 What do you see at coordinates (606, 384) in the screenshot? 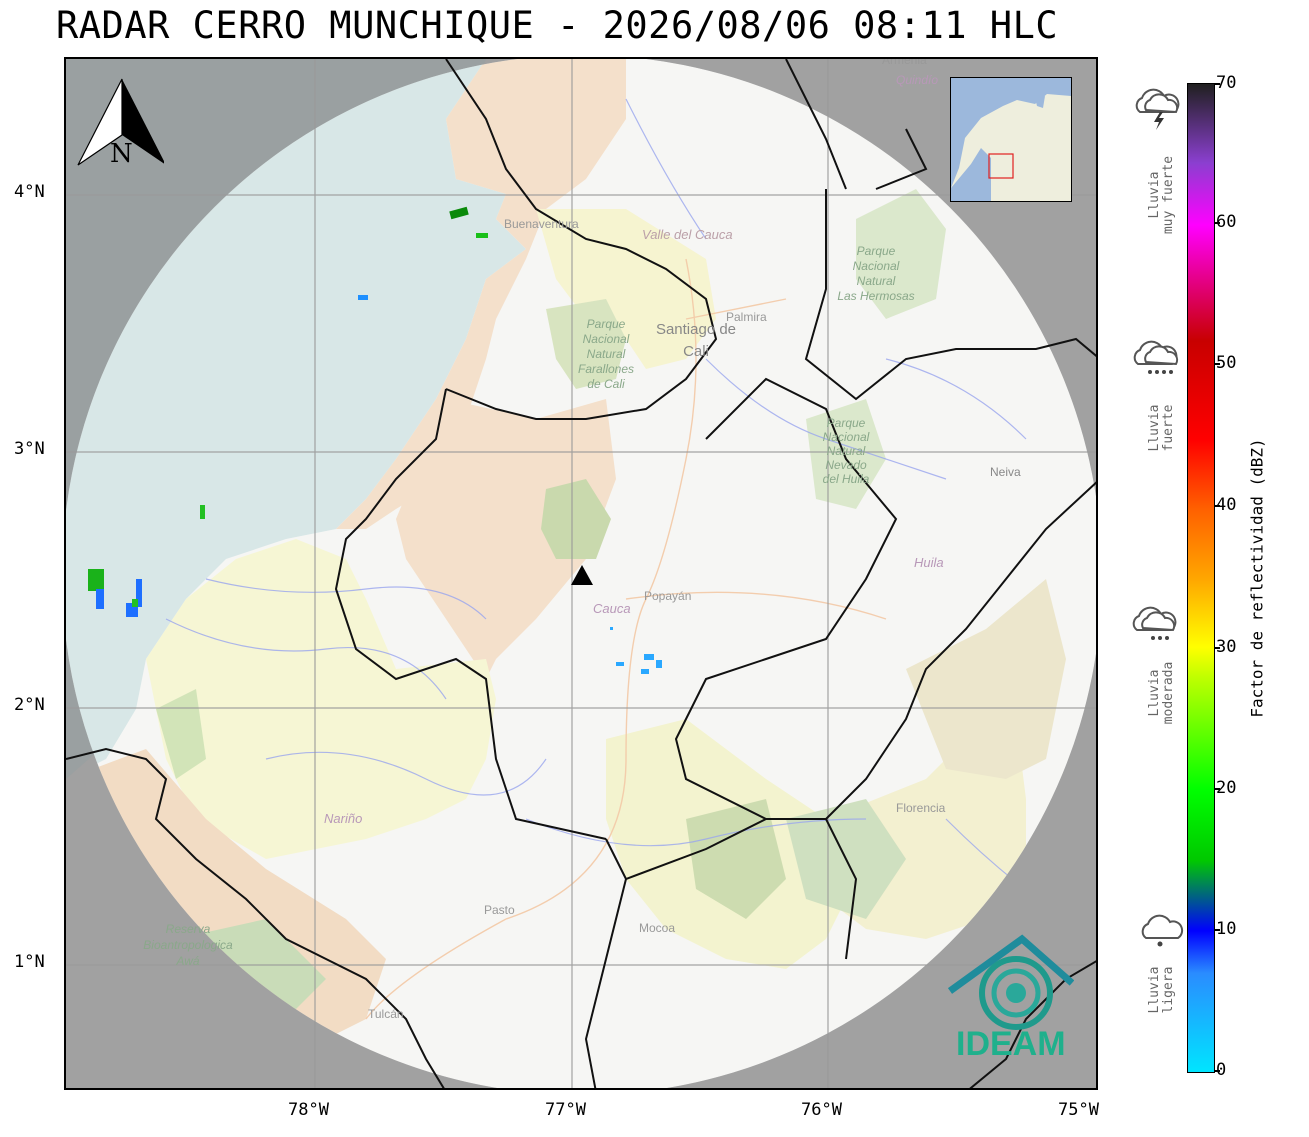
I see `label-text: de Cali` at bounding box center [606, 384].